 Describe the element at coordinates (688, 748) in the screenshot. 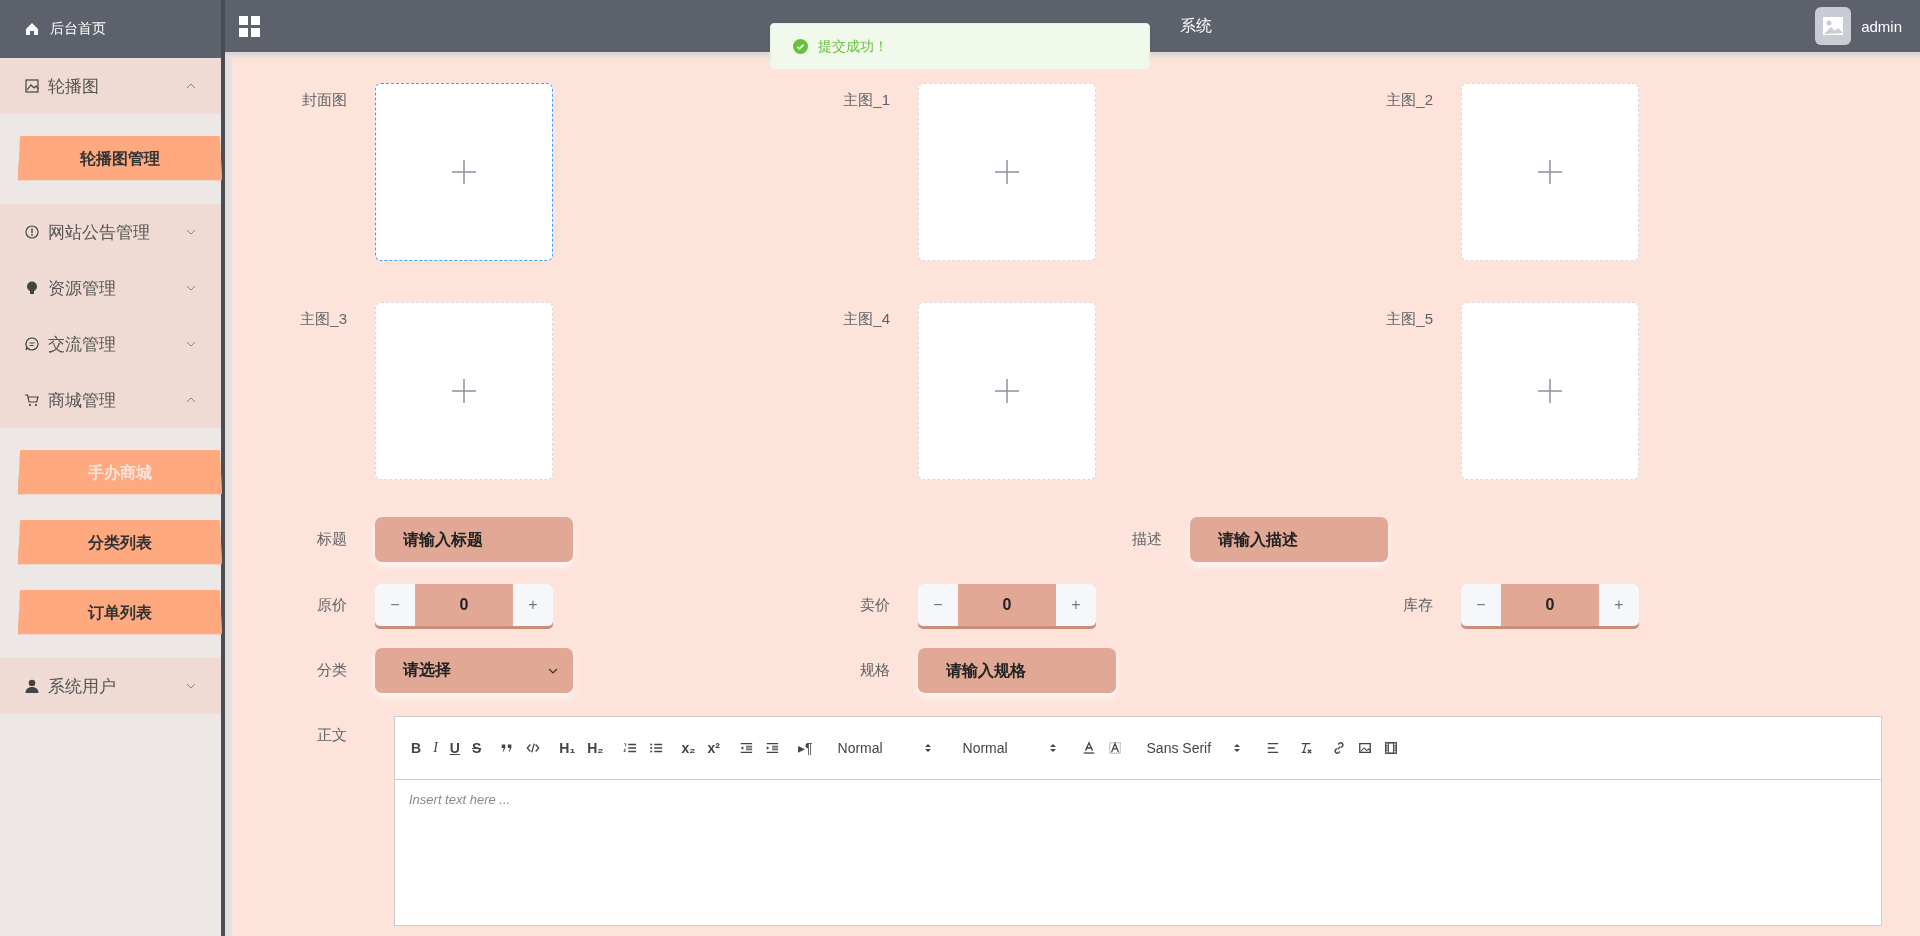

I see `format-button: x₂` at that location.